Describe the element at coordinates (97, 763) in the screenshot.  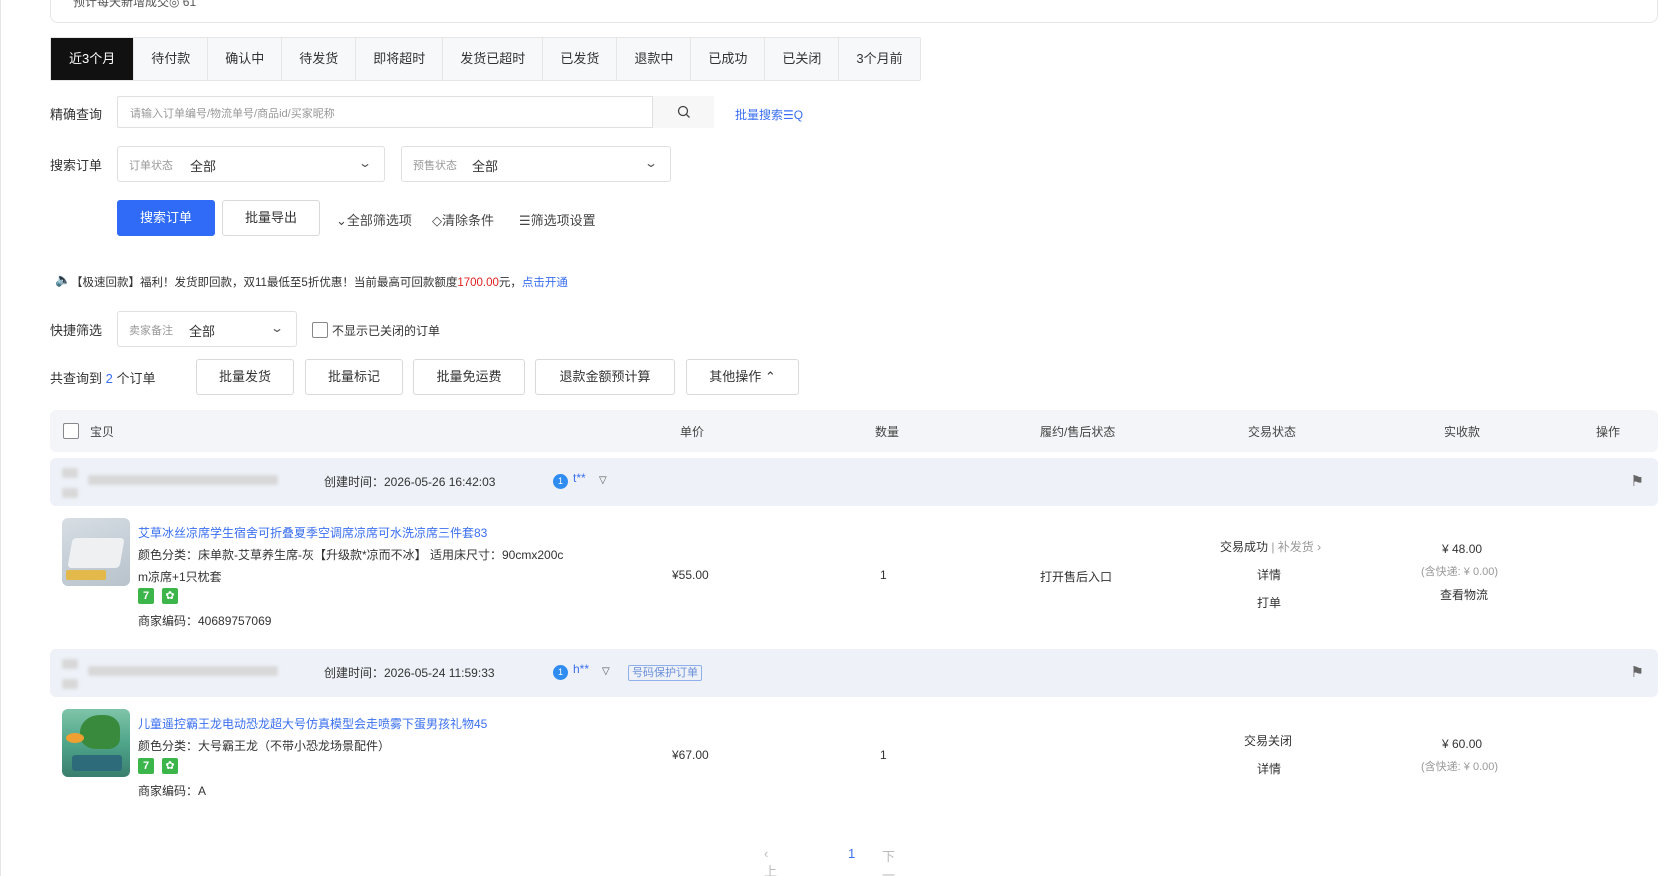
I see `box-shape` at that location.